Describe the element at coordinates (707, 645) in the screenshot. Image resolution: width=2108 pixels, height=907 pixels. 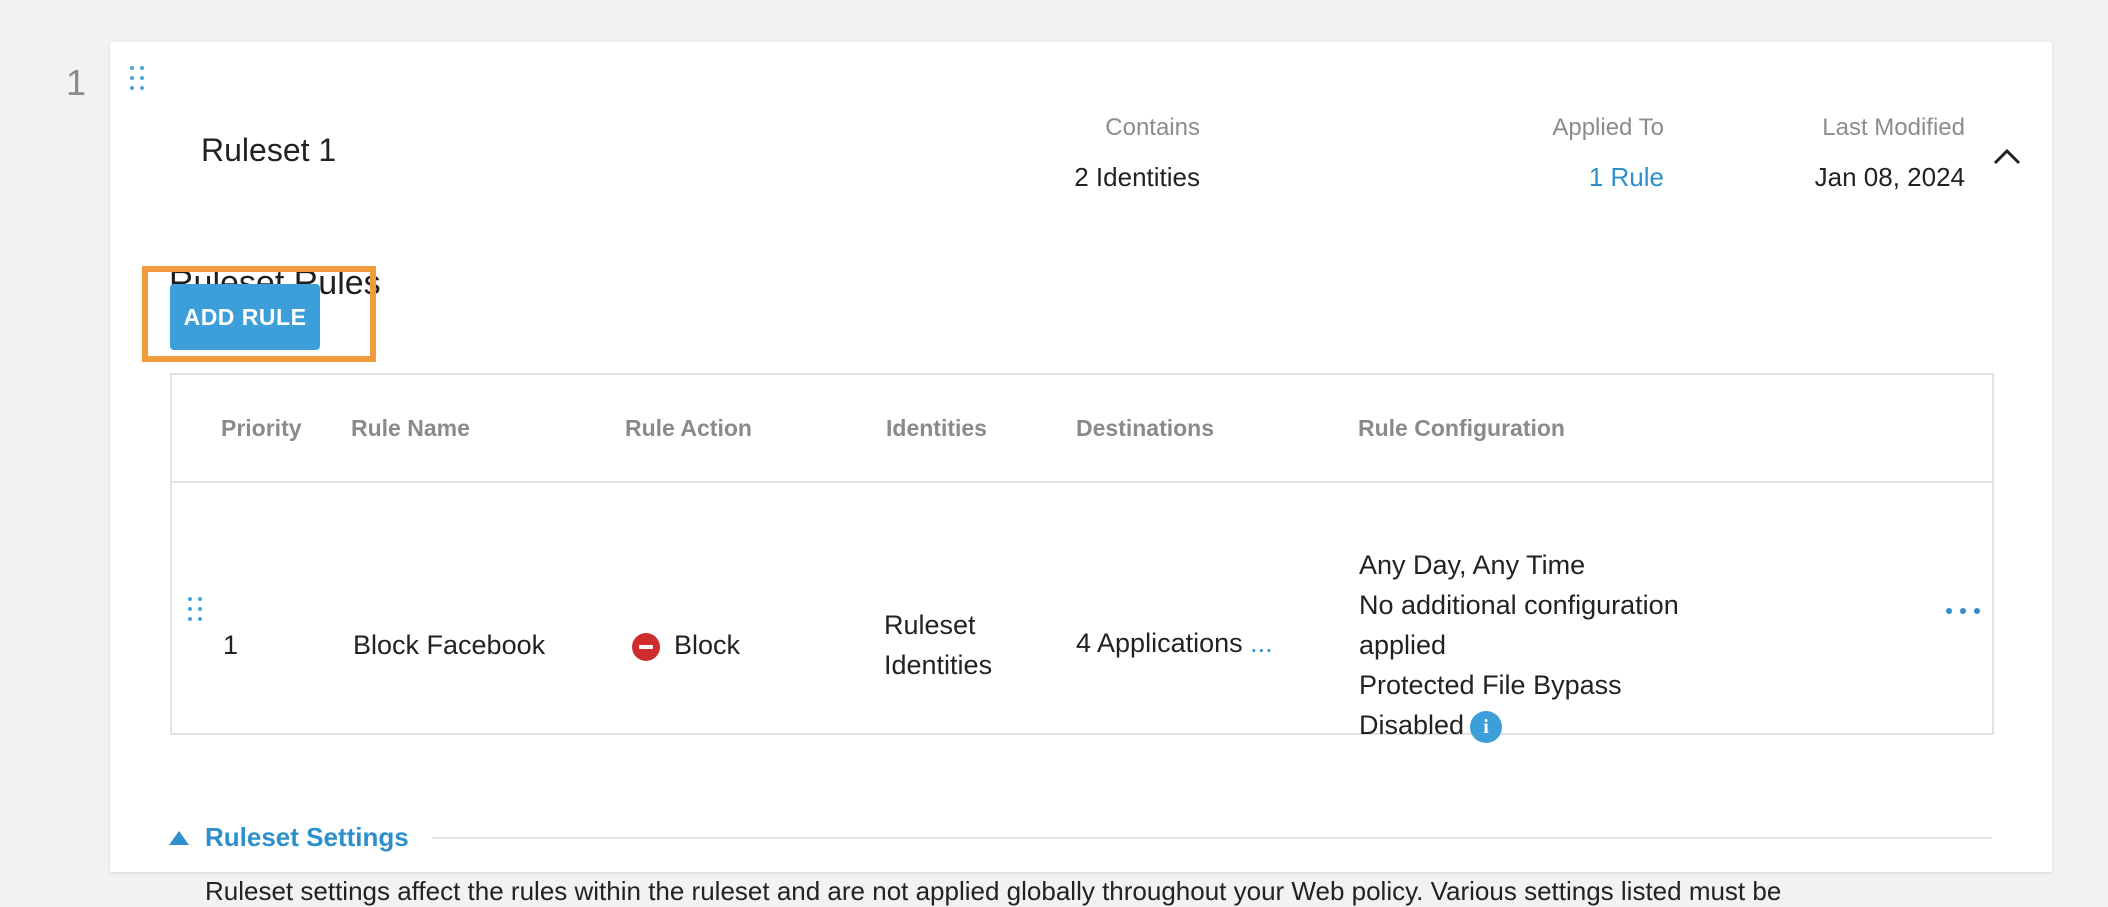
I see `rule-action-label: Block` at that location.